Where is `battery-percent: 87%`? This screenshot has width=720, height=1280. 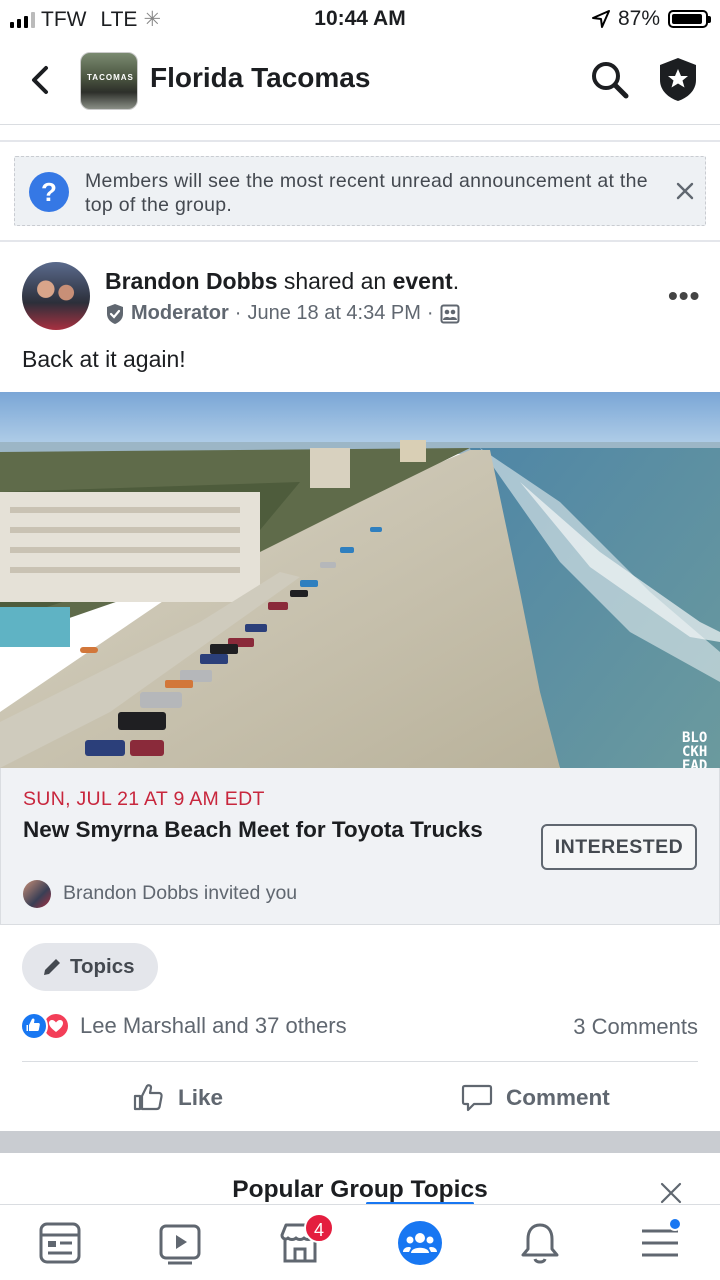 battery-percent: 87% is located at coordinates (638, 18).